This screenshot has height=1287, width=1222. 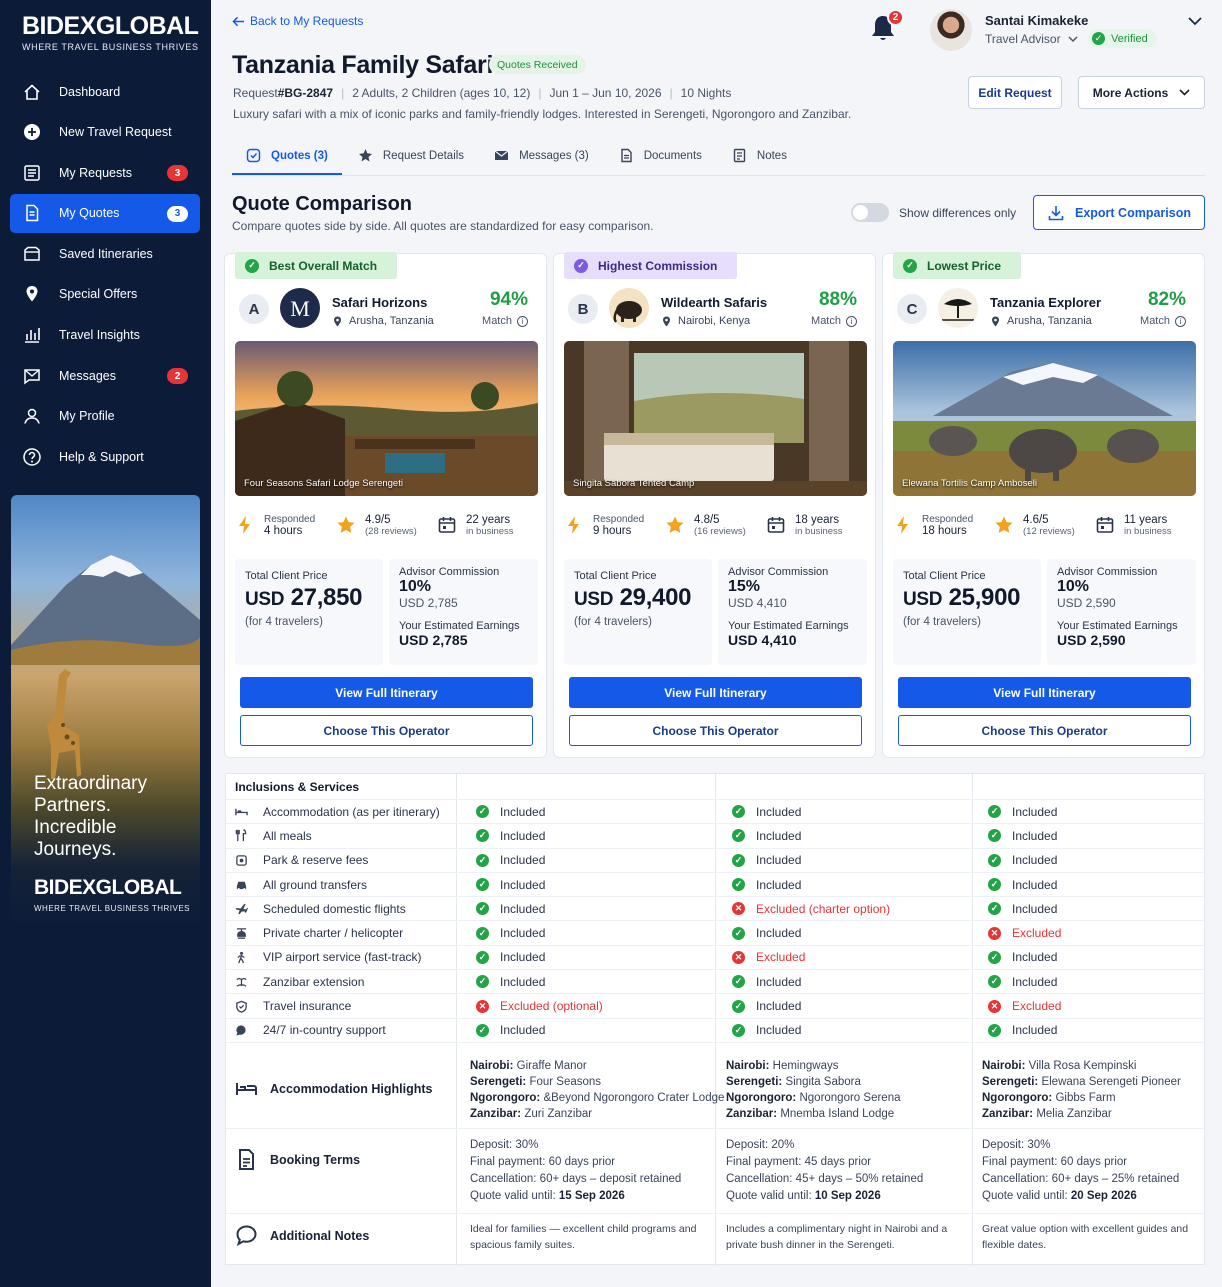 What do you see at coordinates (1074, 1114) in the screenshot?
I see `lodge-name: Melia Zanzibar` at bounding box center [1074, 1114].